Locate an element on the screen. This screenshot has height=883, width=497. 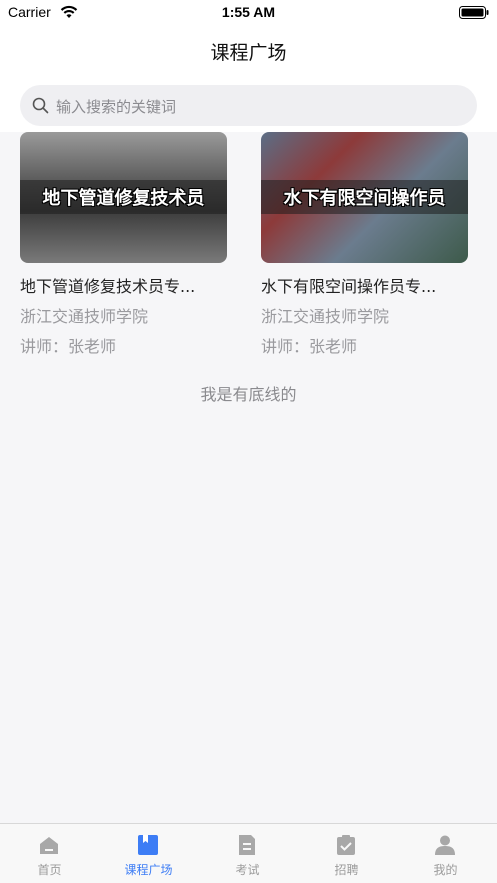
search-icon is located at coordinates (40, 105).